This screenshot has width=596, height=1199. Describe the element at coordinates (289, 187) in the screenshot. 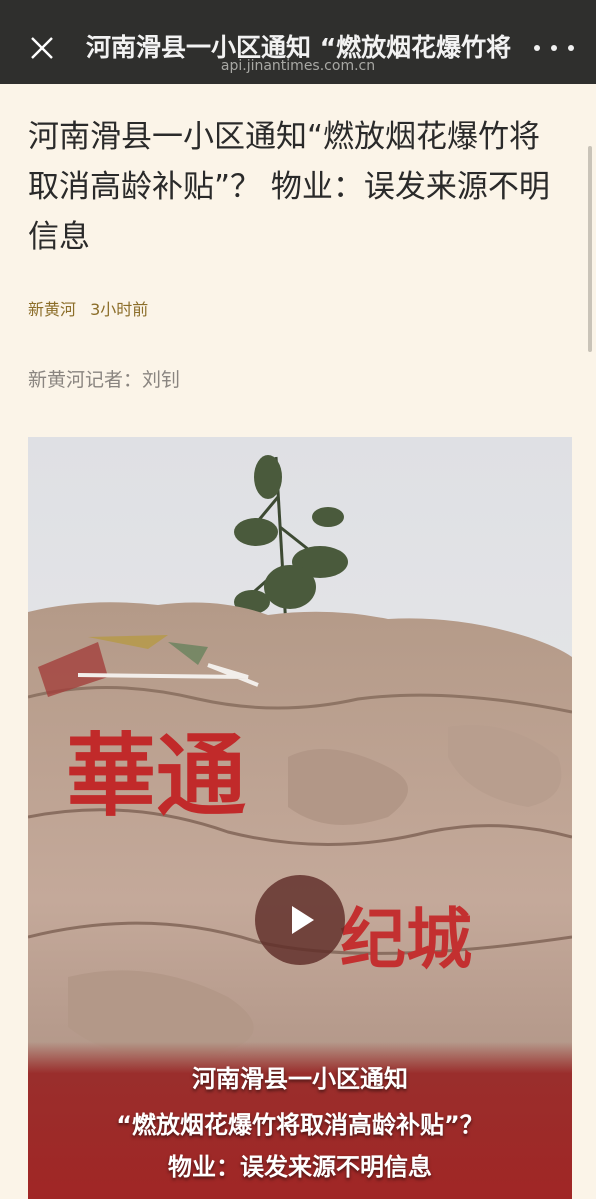

I see `article-headline: 河南滑县一小区通知“燃放烟花爆竹将取消高龄补贴”？ 物业：误发来源不明信息` at that location.